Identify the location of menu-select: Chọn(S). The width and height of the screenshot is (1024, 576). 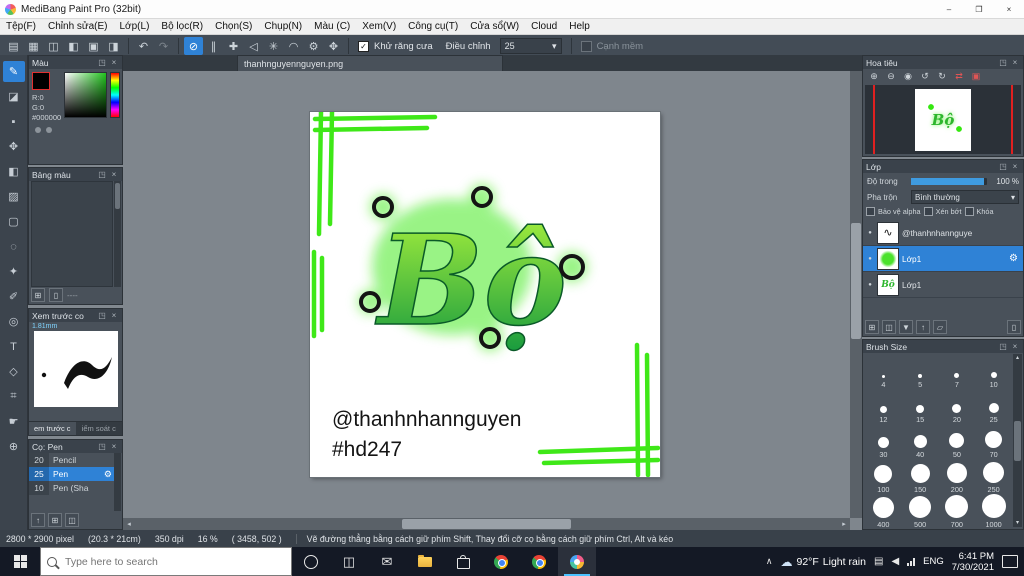
(233, 26).